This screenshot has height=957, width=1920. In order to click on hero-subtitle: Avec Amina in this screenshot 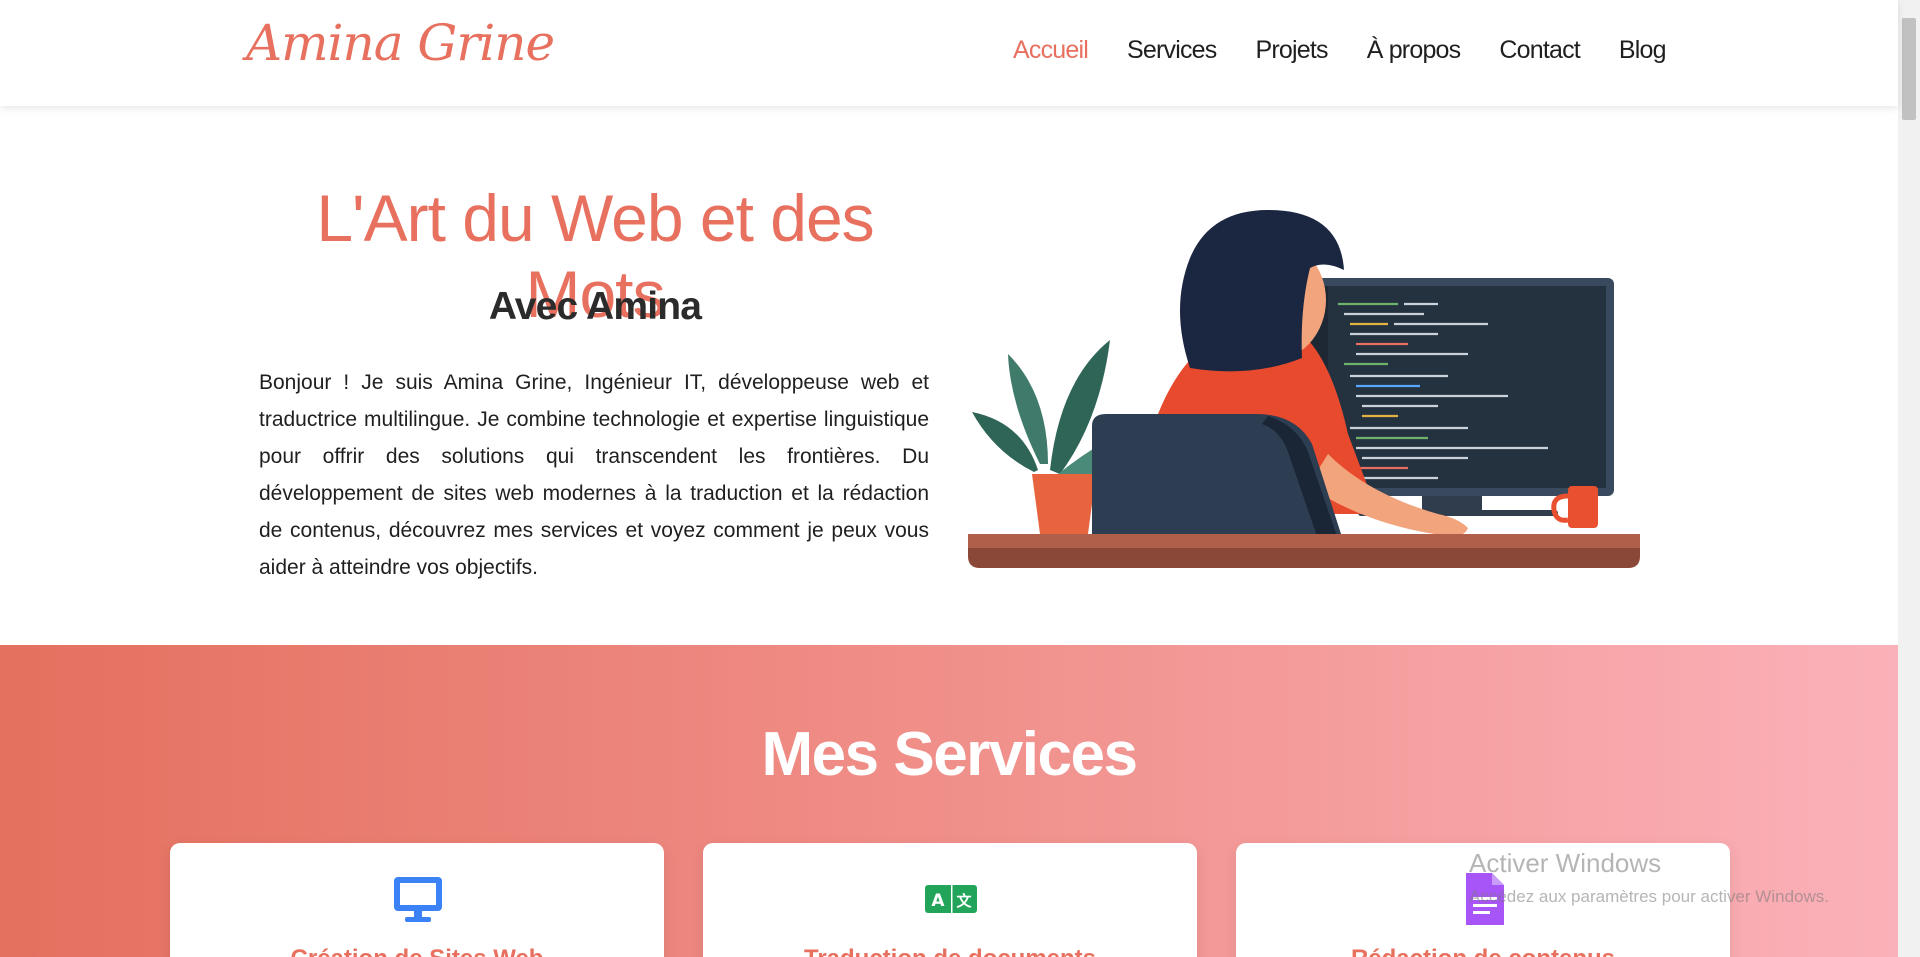, I will do `click(595, 306)`.